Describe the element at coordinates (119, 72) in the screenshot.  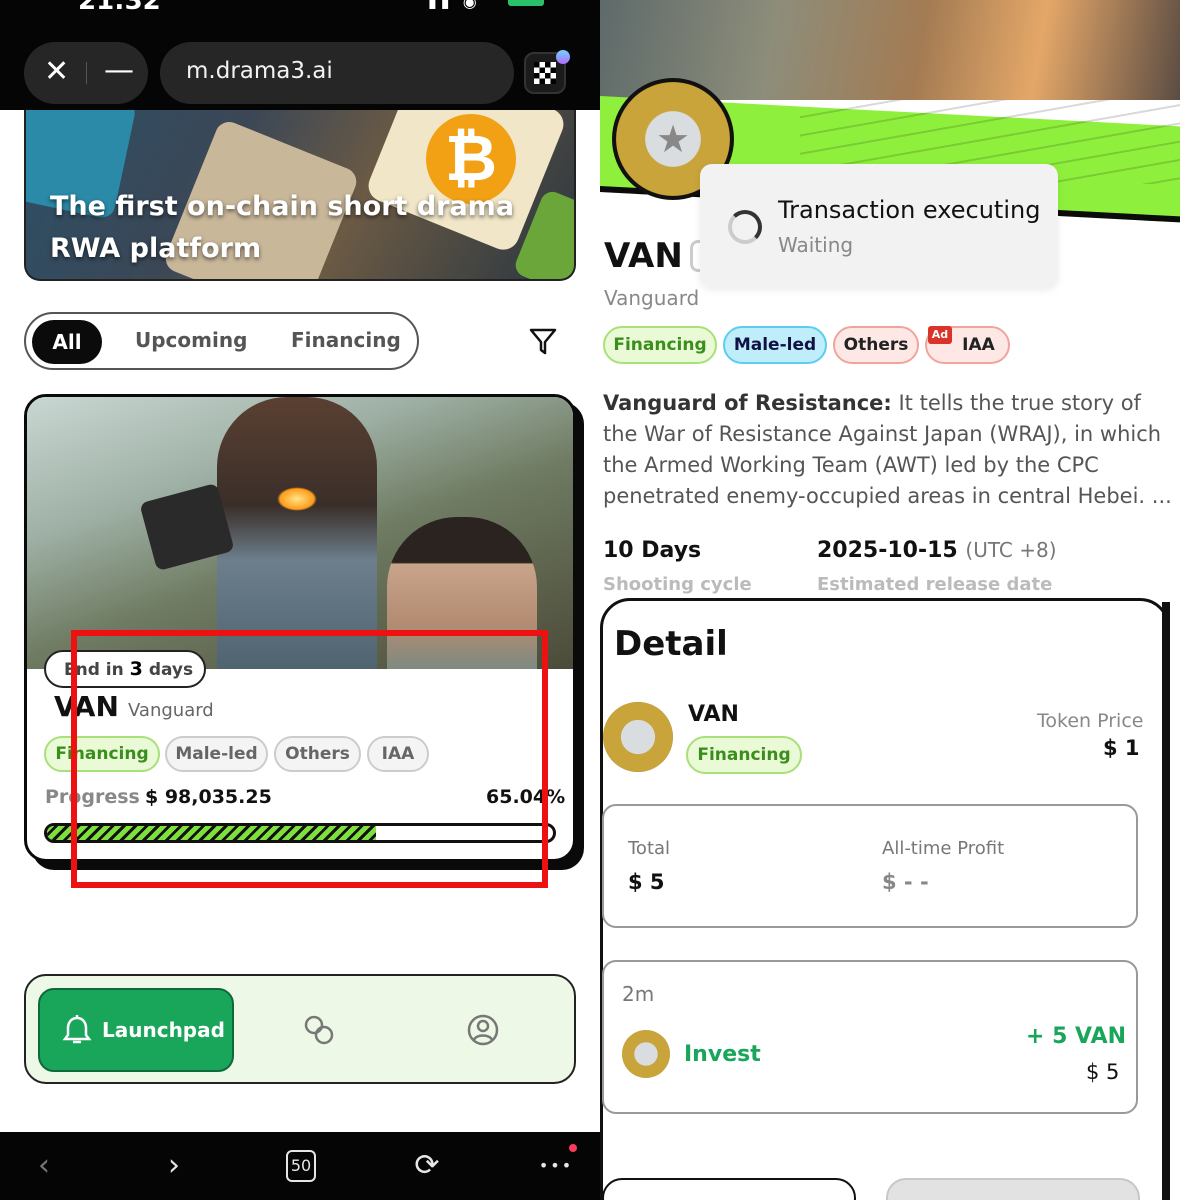
I see `minimize-button: —` at that location.